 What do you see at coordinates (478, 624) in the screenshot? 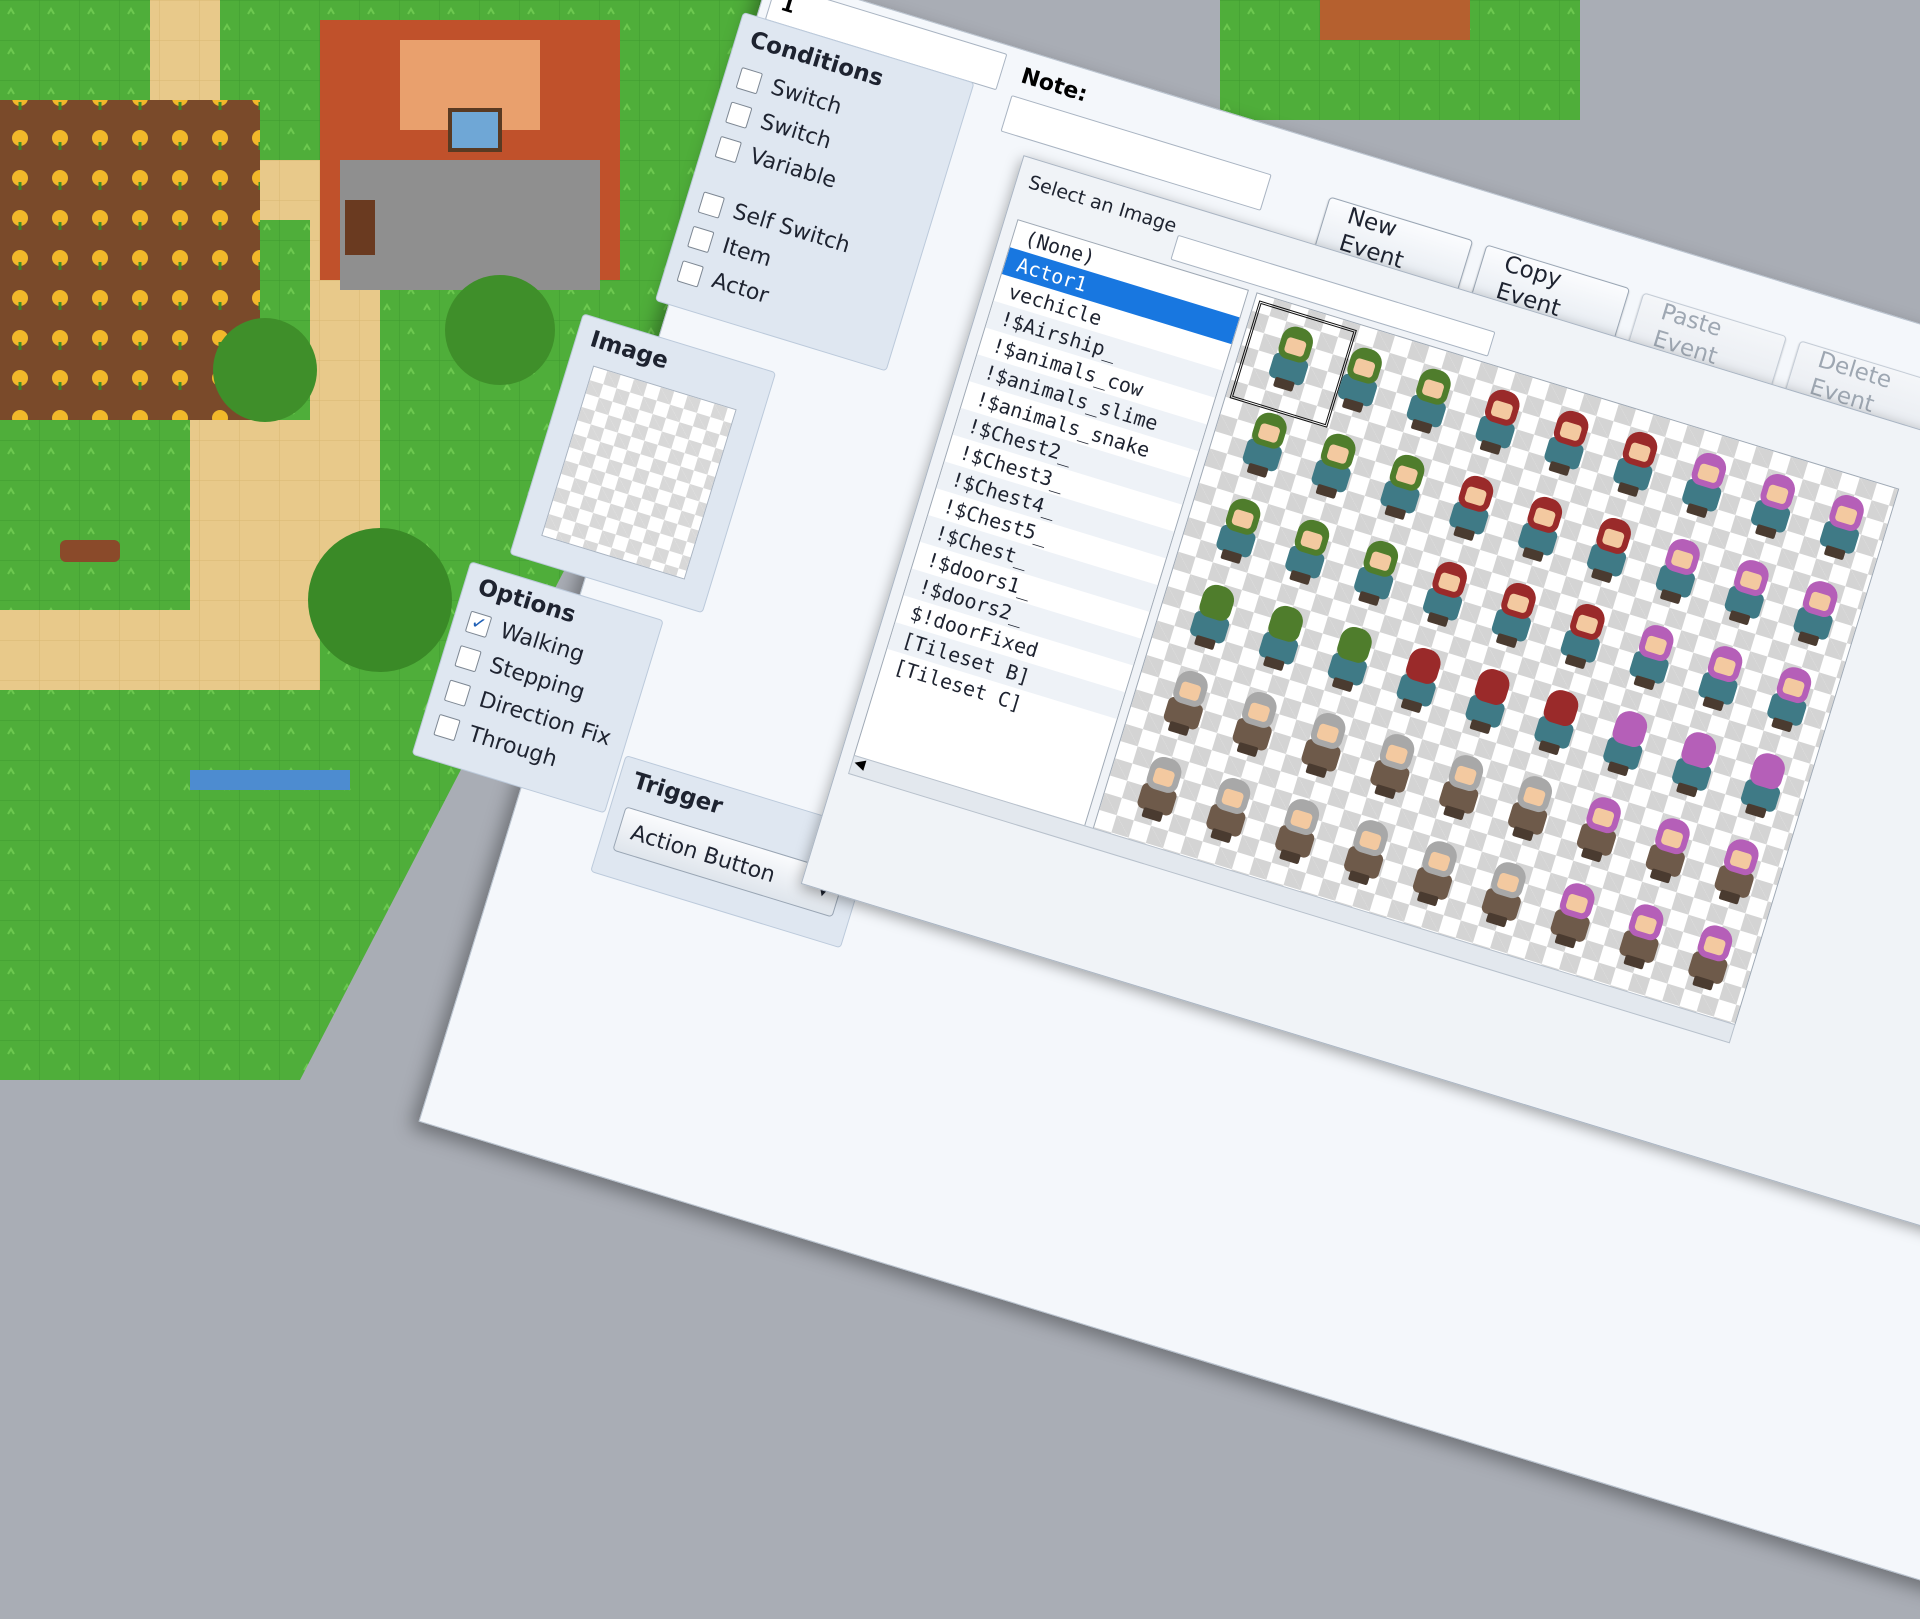
I see `checkbox-checked: ✓` at bounding box center [478, 624].